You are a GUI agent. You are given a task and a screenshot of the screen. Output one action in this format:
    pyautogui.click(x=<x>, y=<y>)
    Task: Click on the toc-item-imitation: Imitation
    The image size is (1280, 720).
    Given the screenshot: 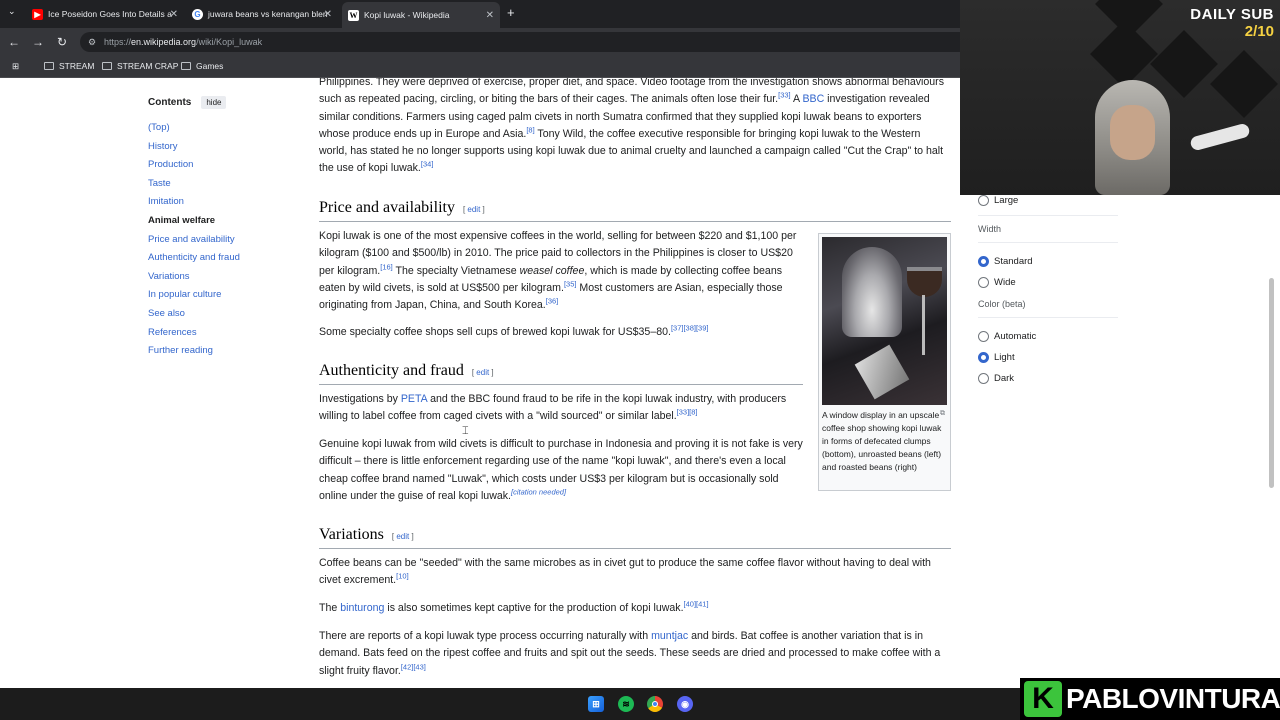 What is the action you would take?
    pyautogui.click(x=223, y=202)
    